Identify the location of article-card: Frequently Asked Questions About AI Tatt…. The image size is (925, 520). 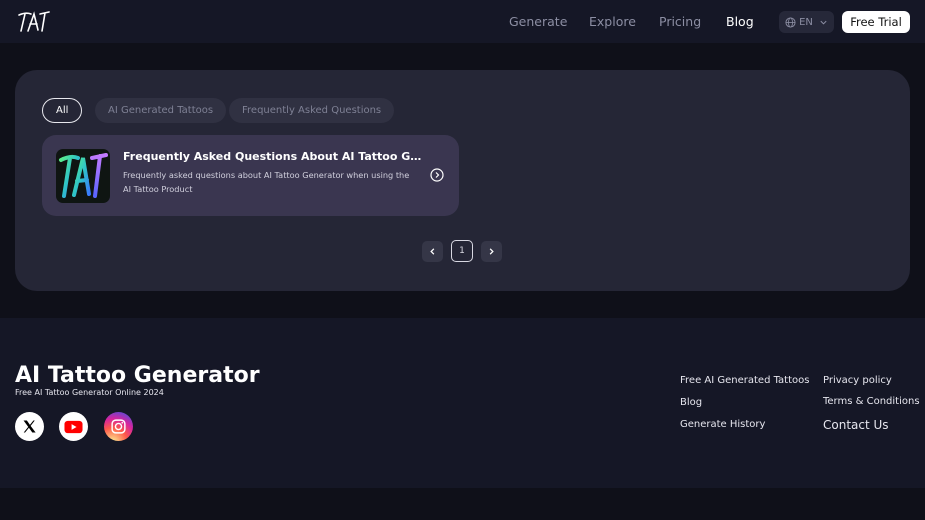
(250, 175).